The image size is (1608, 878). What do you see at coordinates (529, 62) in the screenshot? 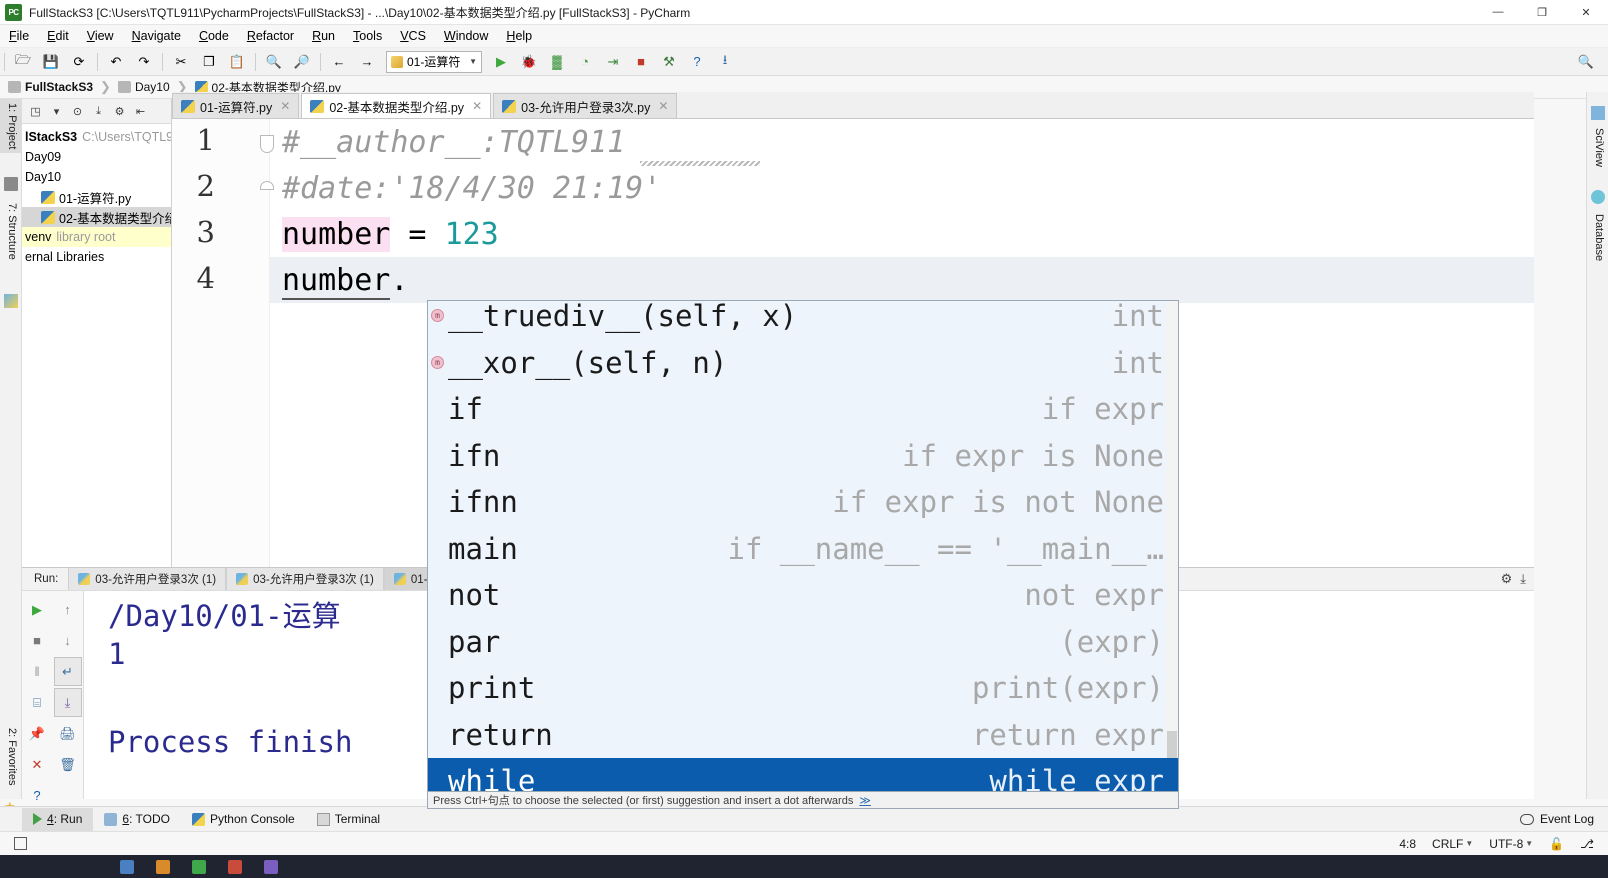
I see `debug-icon: 🐞` at bounding box center [529, 62].